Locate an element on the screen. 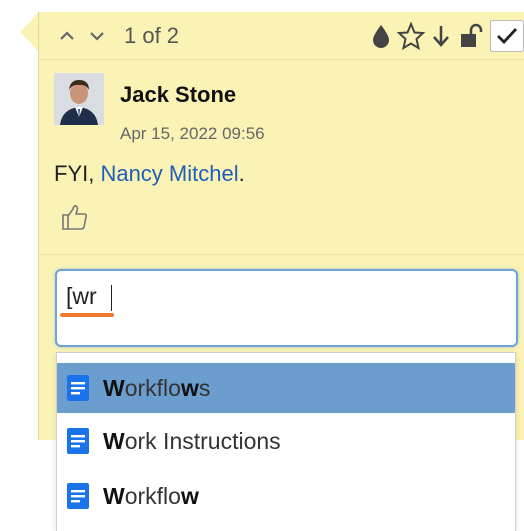  suggestion-item: Workflows is located at coordinates (286, 388).